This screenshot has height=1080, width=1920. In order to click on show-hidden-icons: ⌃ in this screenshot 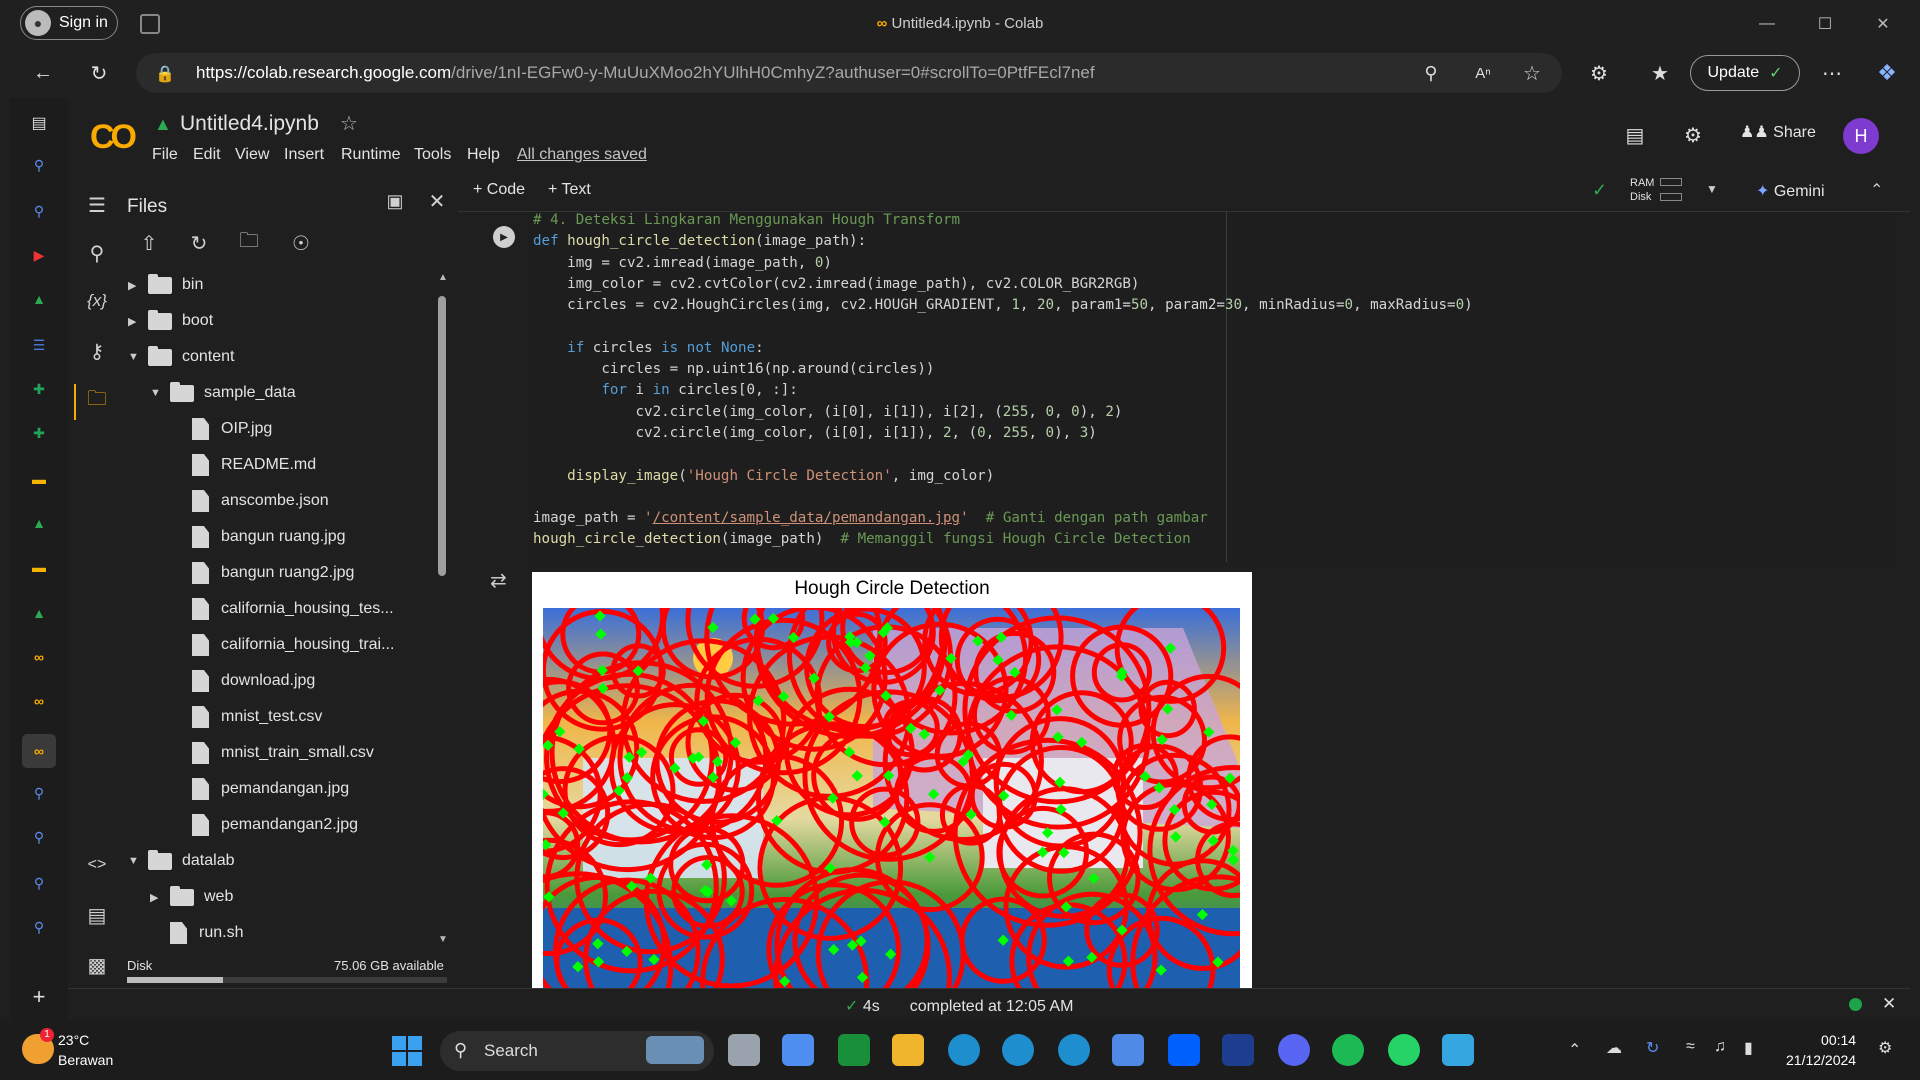, I will do `click(1574, 1050)`.